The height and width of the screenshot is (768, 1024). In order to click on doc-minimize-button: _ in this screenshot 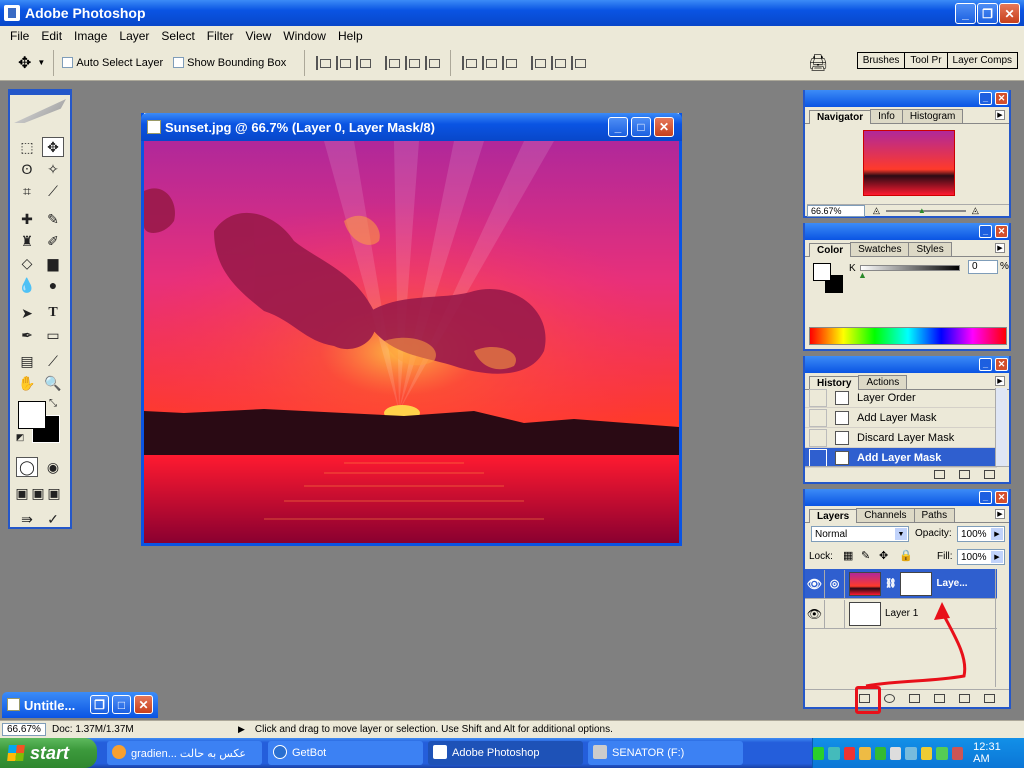, I will do `click(618, 127)`.